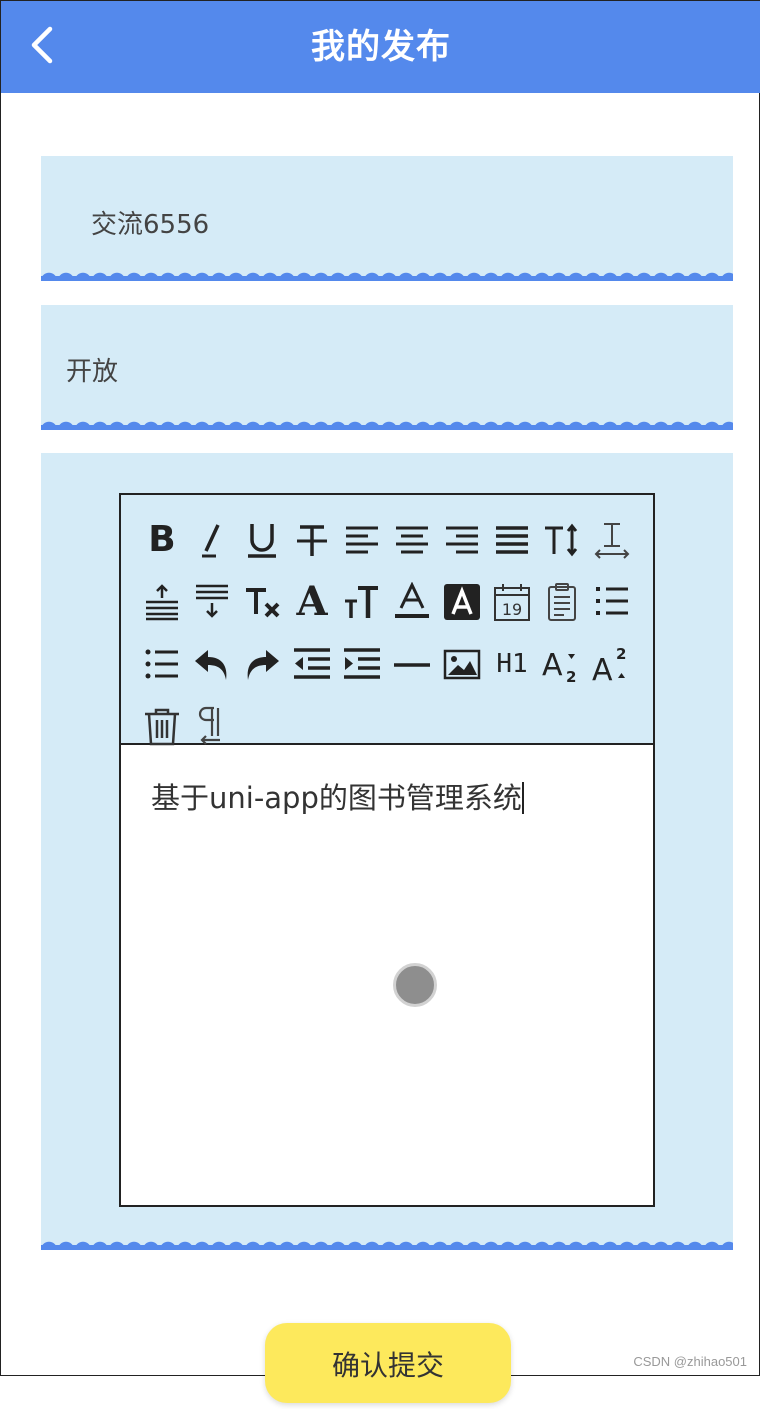  Describe the element at coordinates (462, 602) in the screenshot. I see `background-color-icon` at that location.